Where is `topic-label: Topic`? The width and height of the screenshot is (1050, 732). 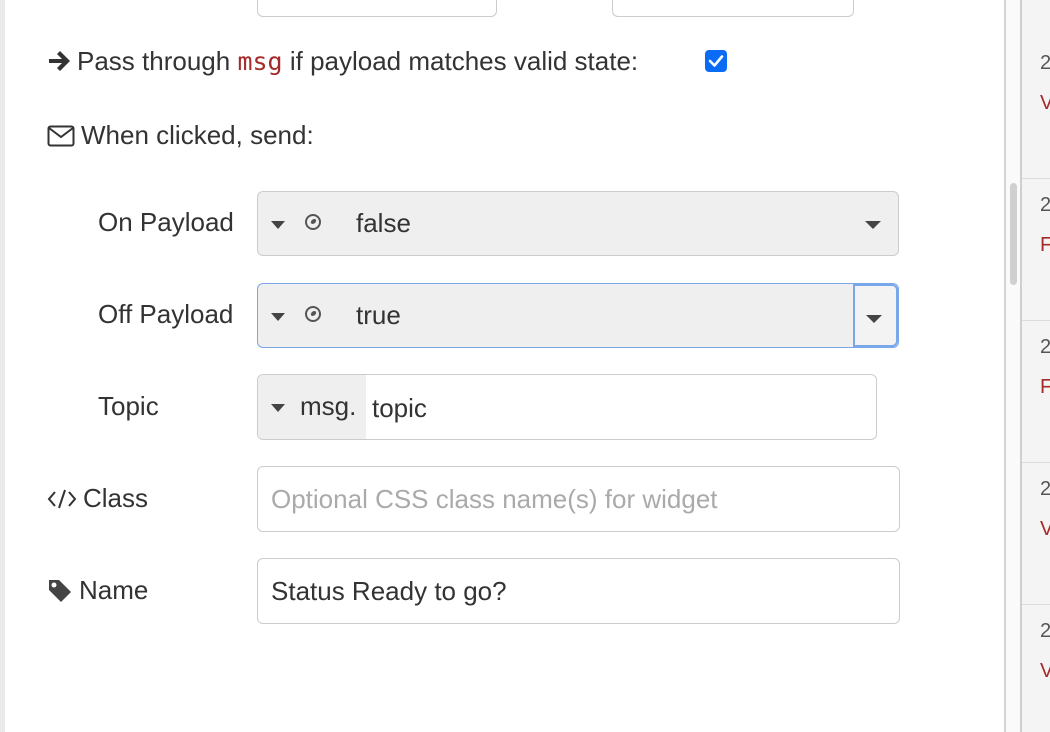
topic-label: Topic is located at coordinates (128, 406).